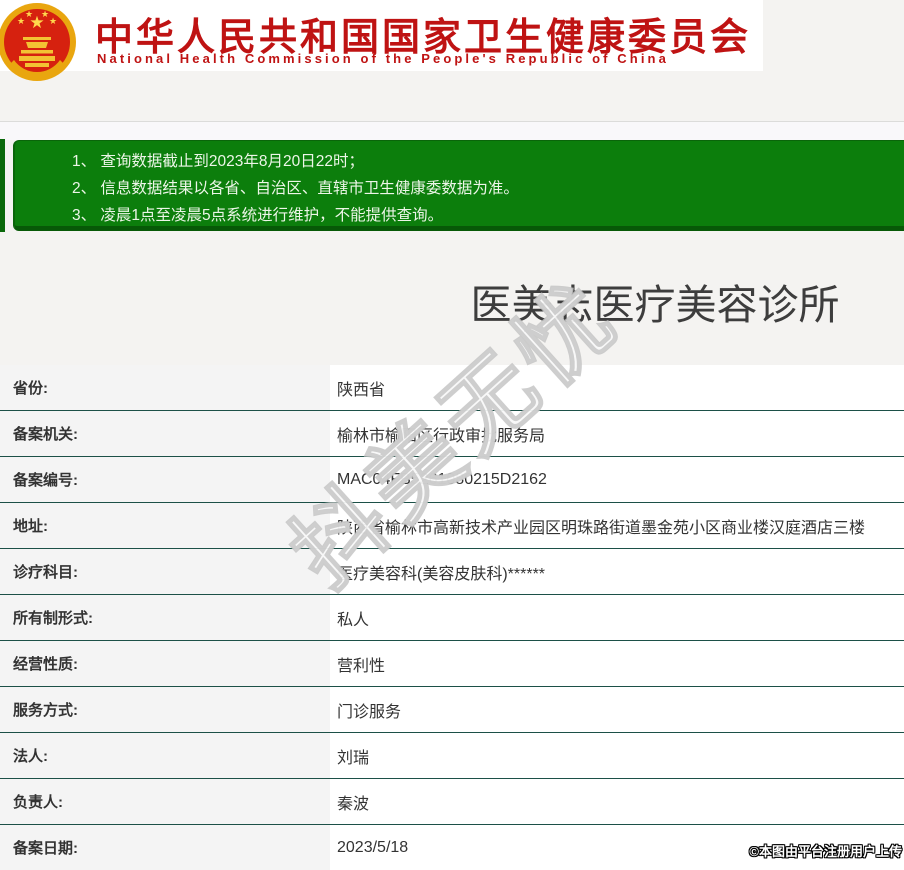  I want to click on row-value: 门诊服务, so click(617, 709).